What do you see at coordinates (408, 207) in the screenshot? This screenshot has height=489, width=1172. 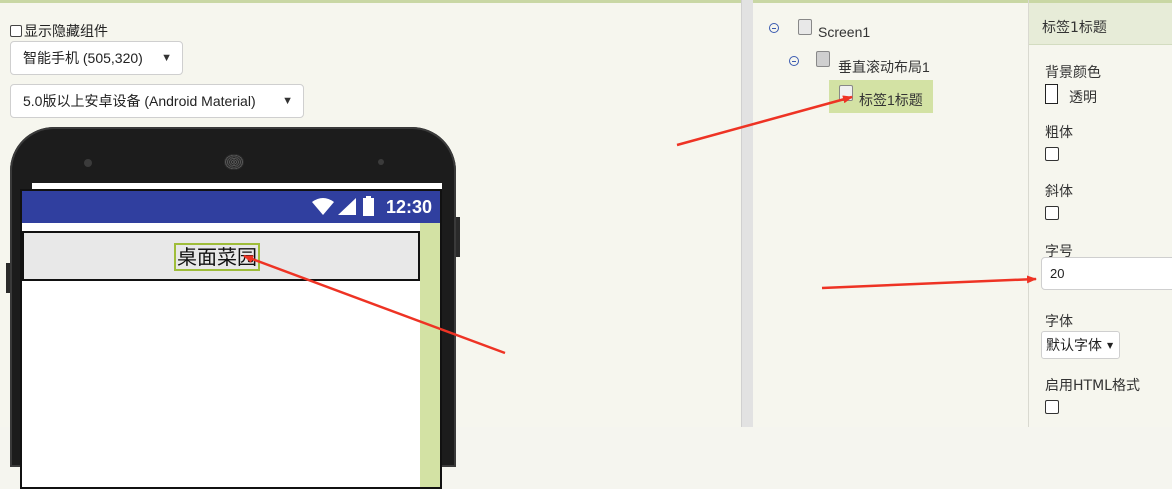 I see `status-time: 12:30` at bounding box center [408, 207].